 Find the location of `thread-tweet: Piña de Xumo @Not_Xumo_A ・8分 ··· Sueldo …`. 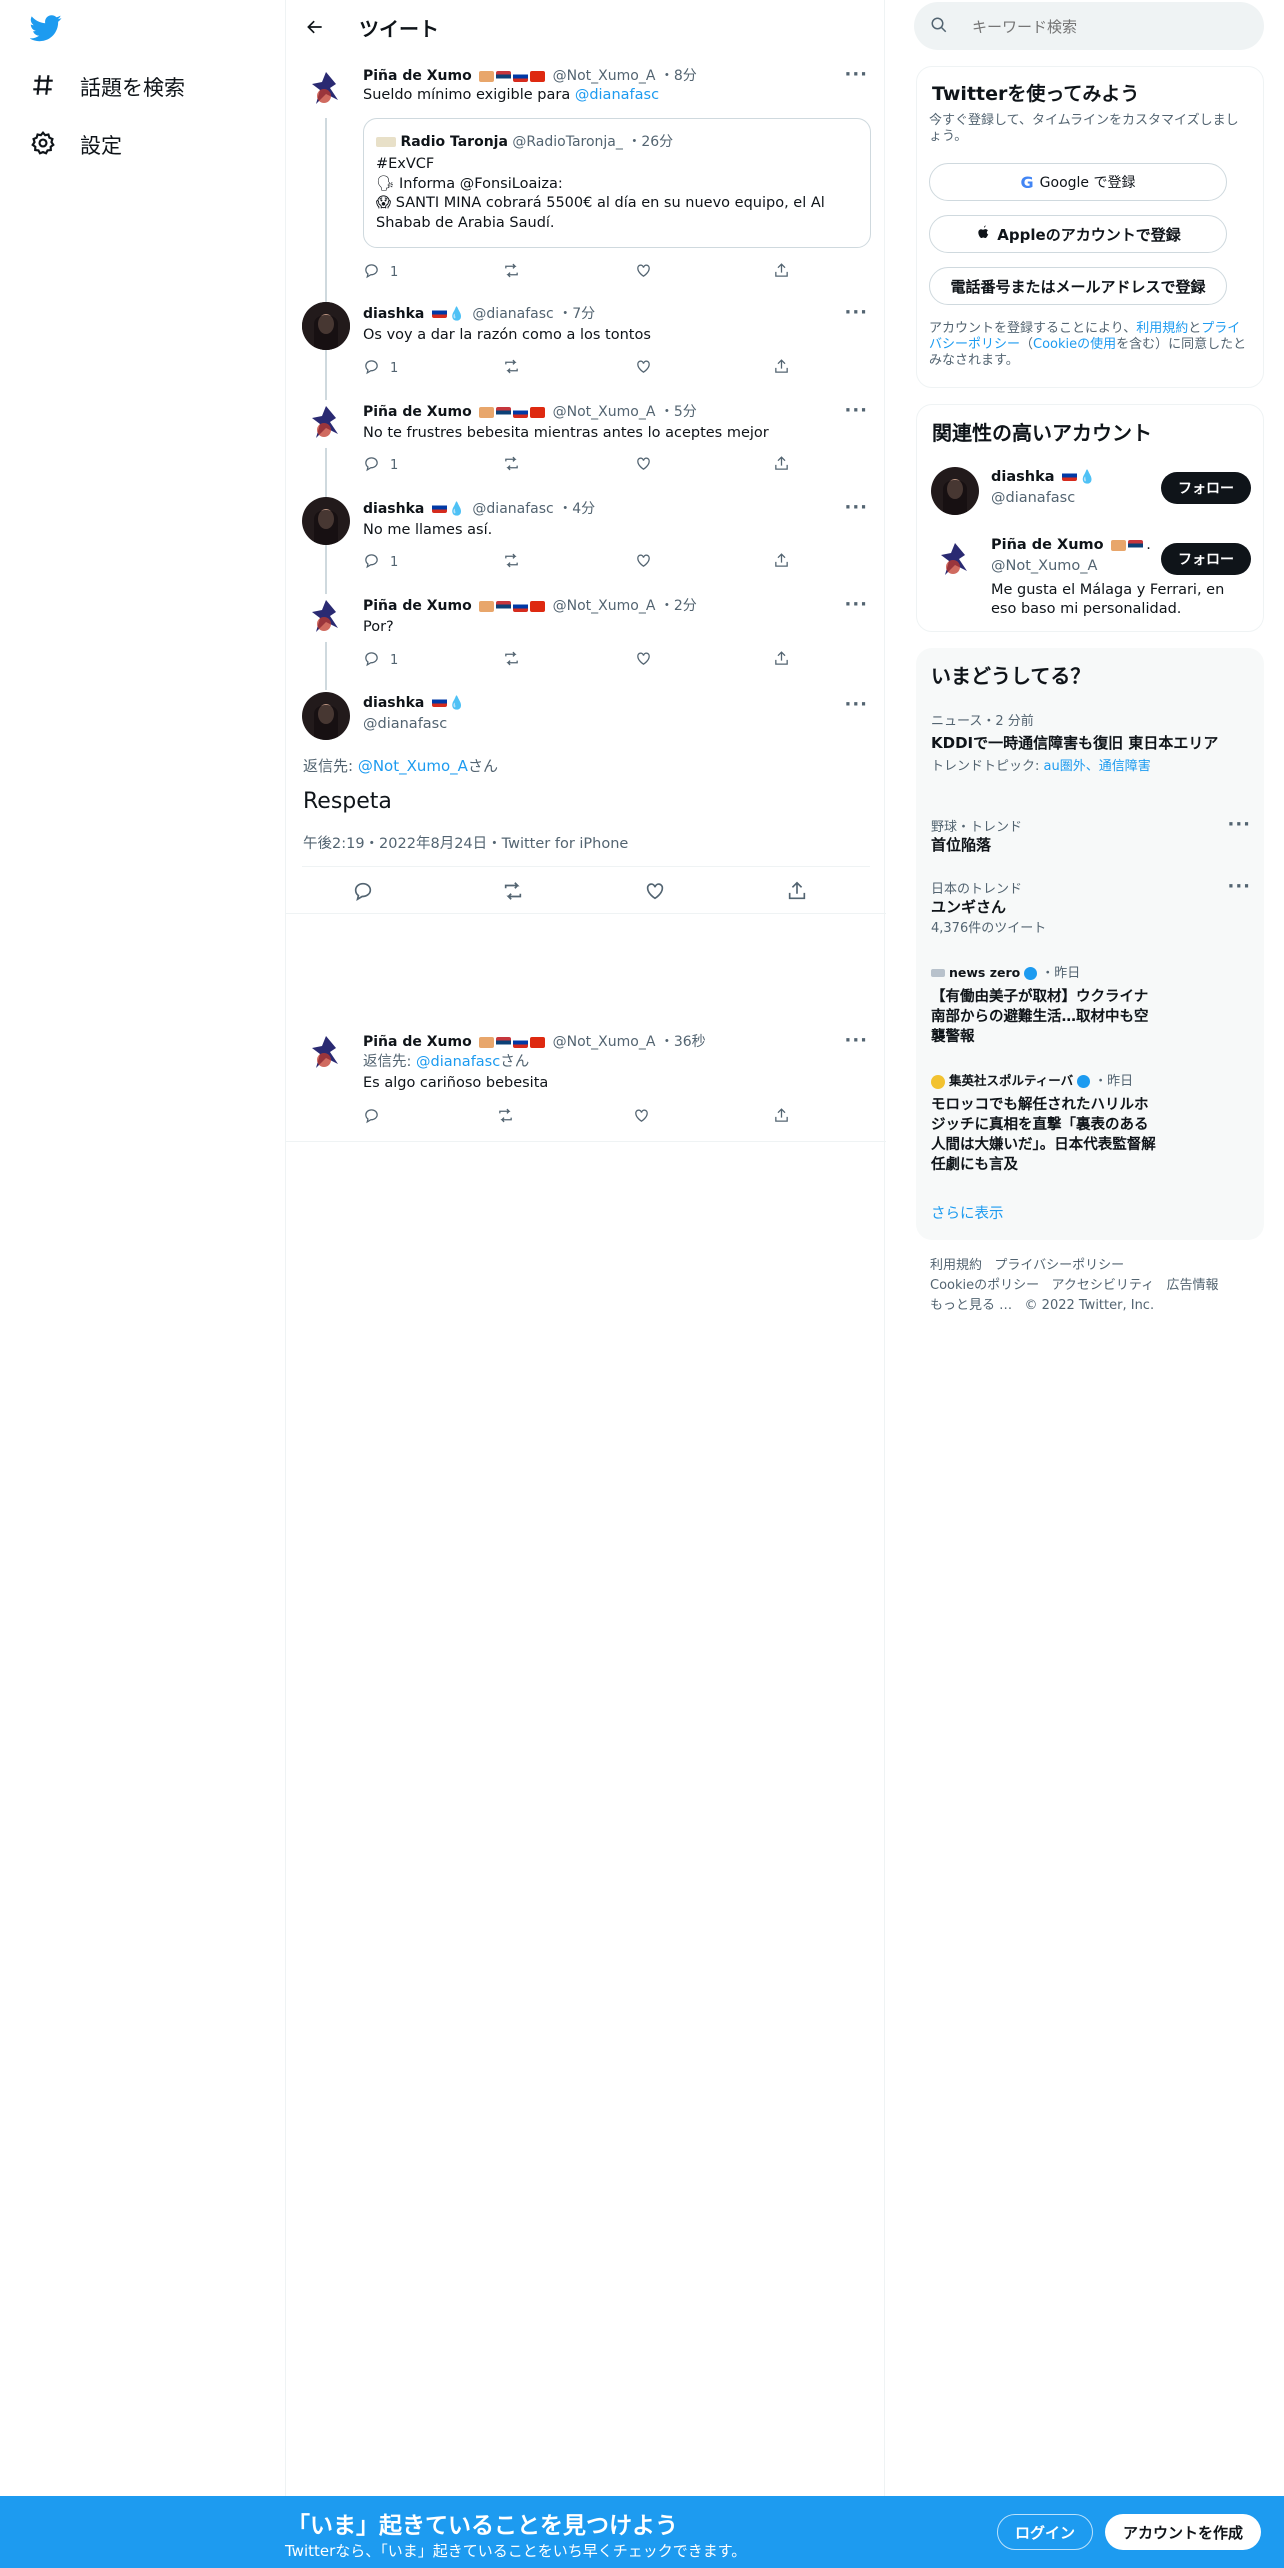

thread-tweet: Piña de Xumo @Not_Xumo_A ・8分 ··· Sueldo … is located at coordinates (586, 174).